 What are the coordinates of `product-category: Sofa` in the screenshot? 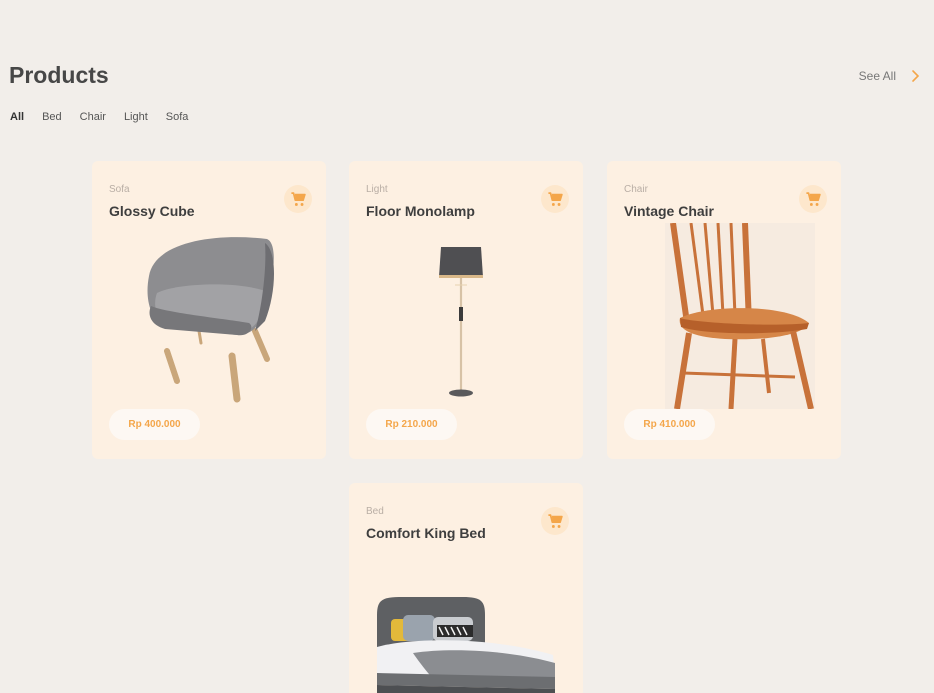 It's located at (119, 189).